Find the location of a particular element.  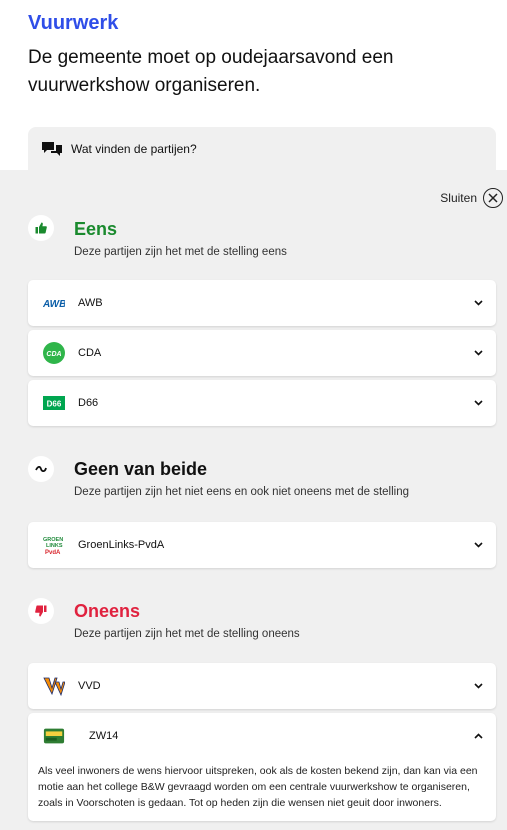

svg-text: D66 is located at coordinates (54, 404).